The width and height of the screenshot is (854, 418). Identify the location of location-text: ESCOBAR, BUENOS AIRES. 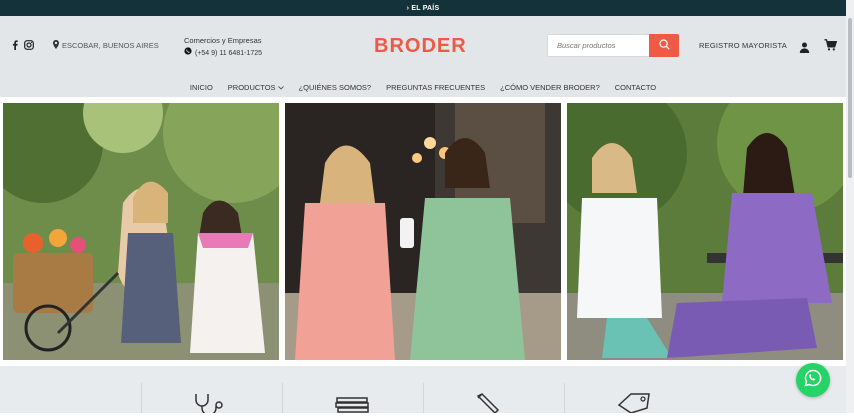
(110, 45).